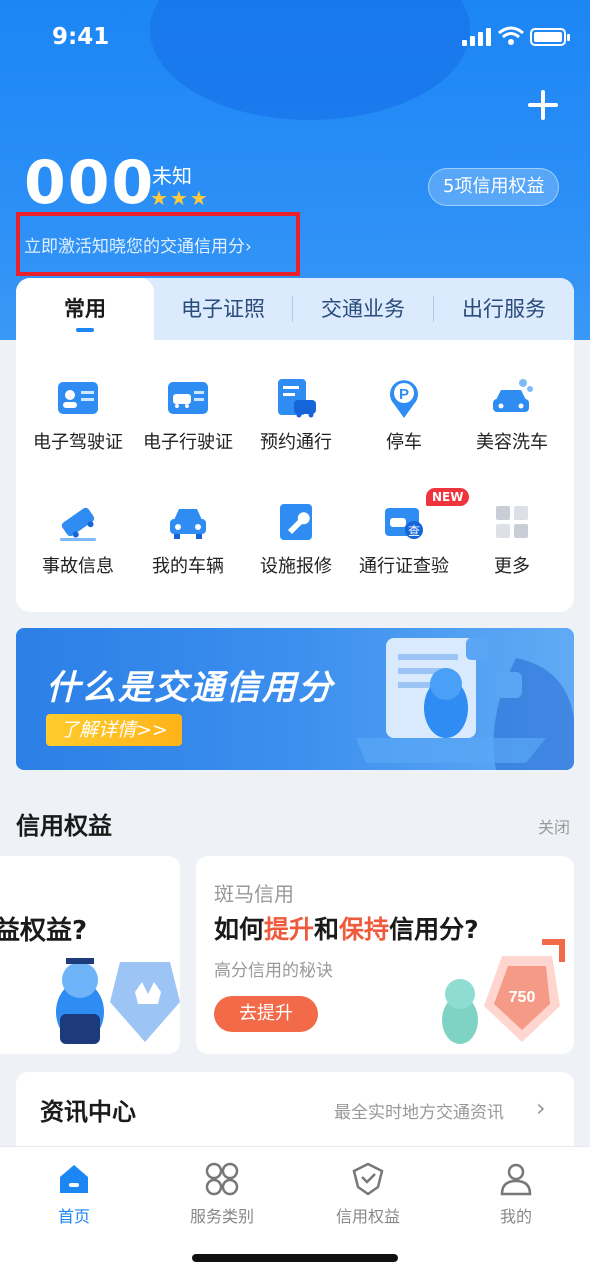  I want to click on service-pass-check: 查 通行证查验, so click(402, 545).